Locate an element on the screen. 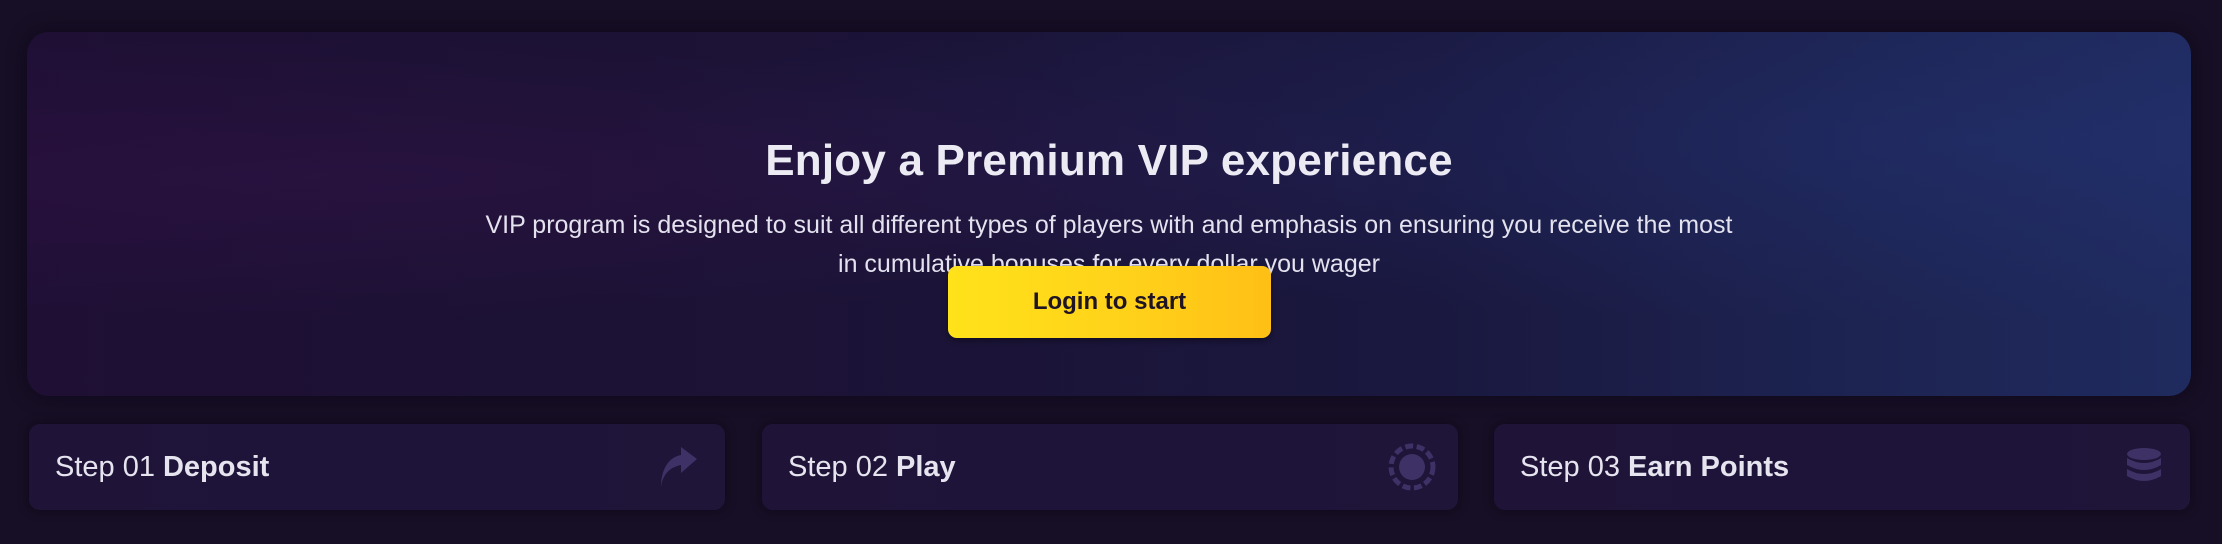 The height and width of the screenshot is (544, 2222). arrow-up-icon is located at coordinates (679, 467).